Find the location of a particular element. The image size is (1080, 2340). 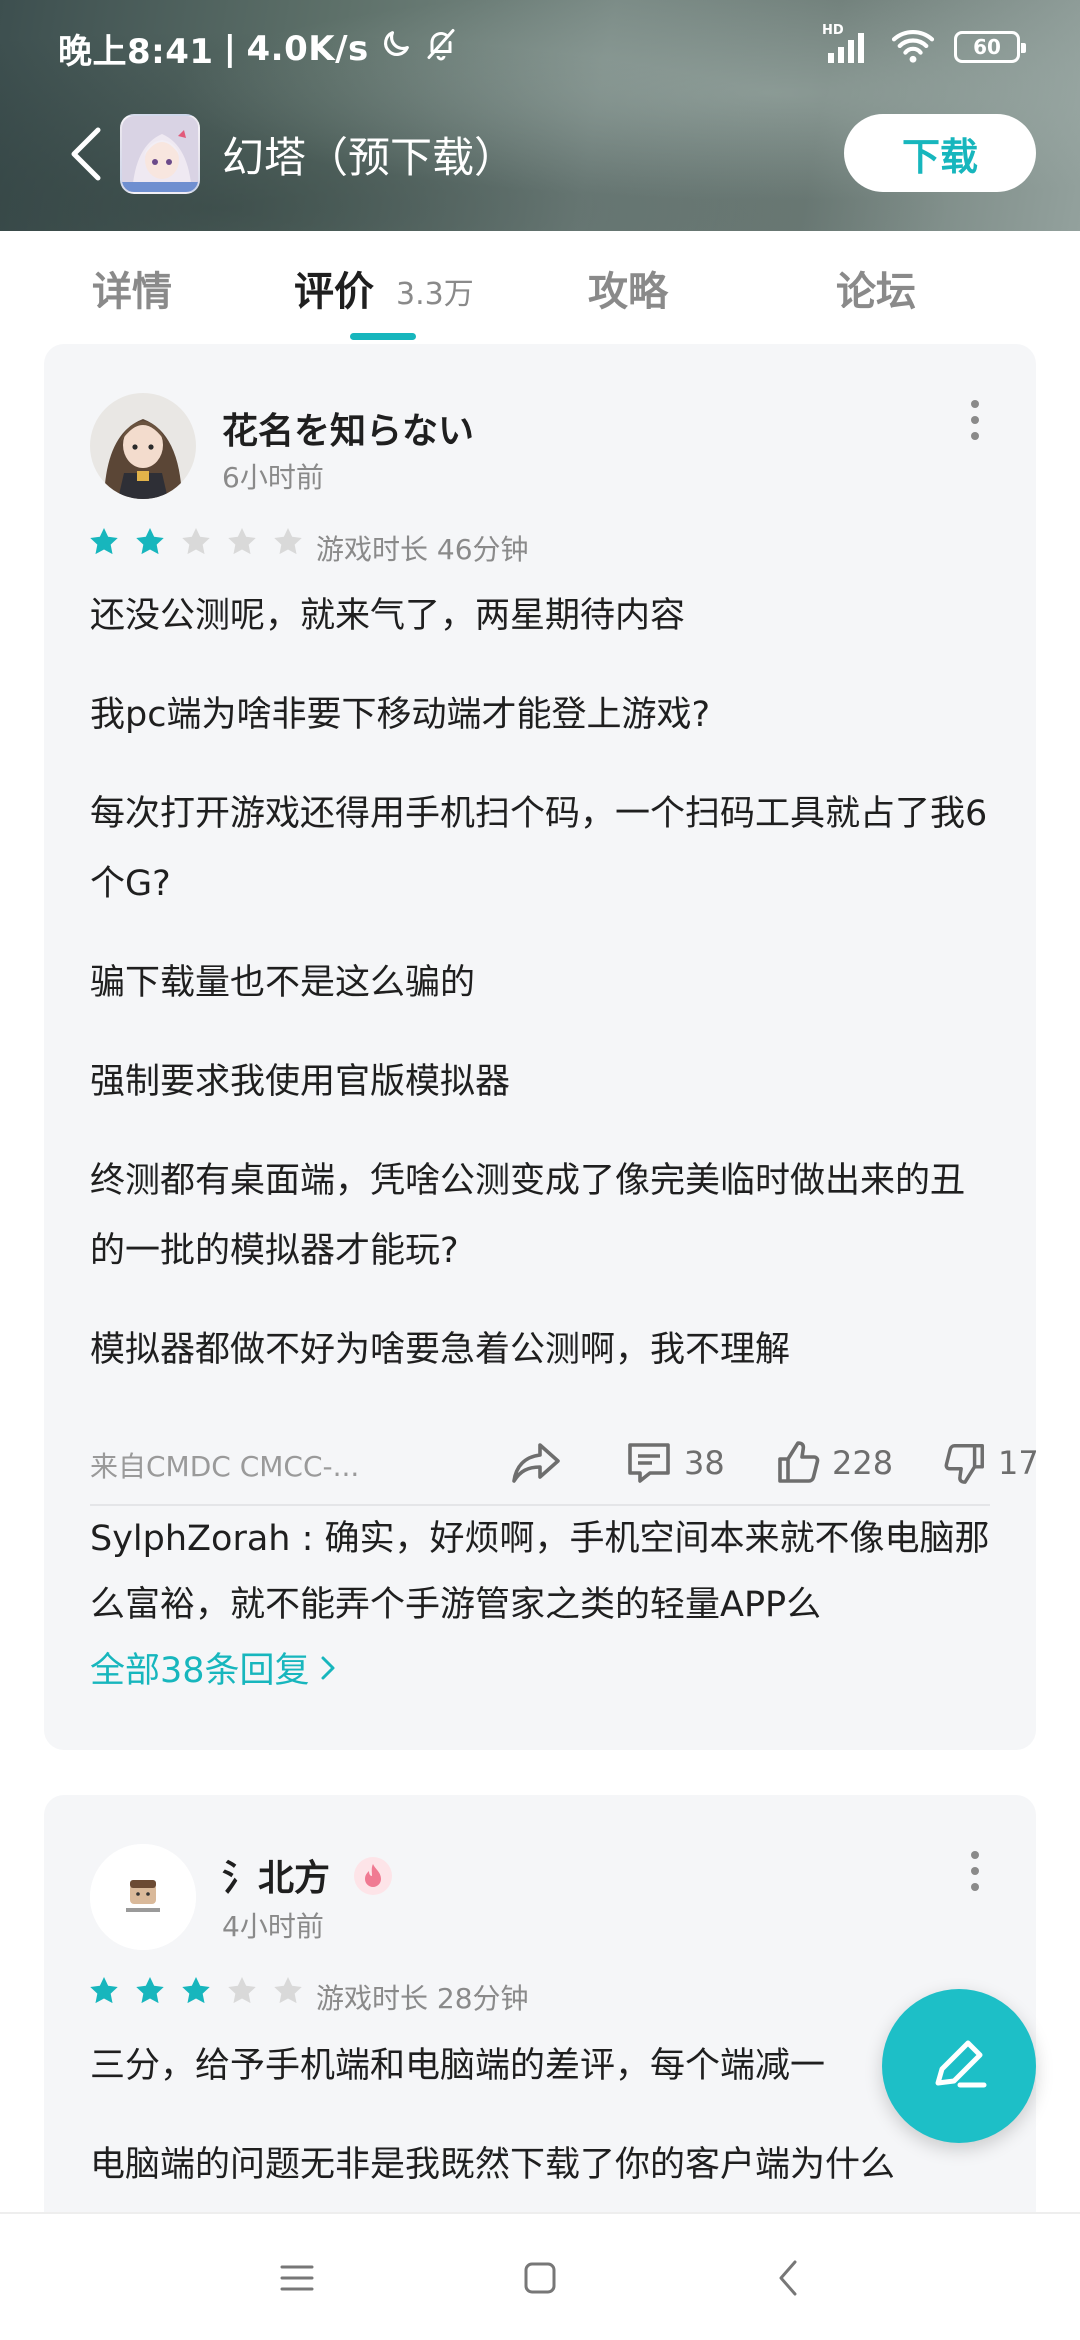

write-icon is located at coordinates (961, 2064).